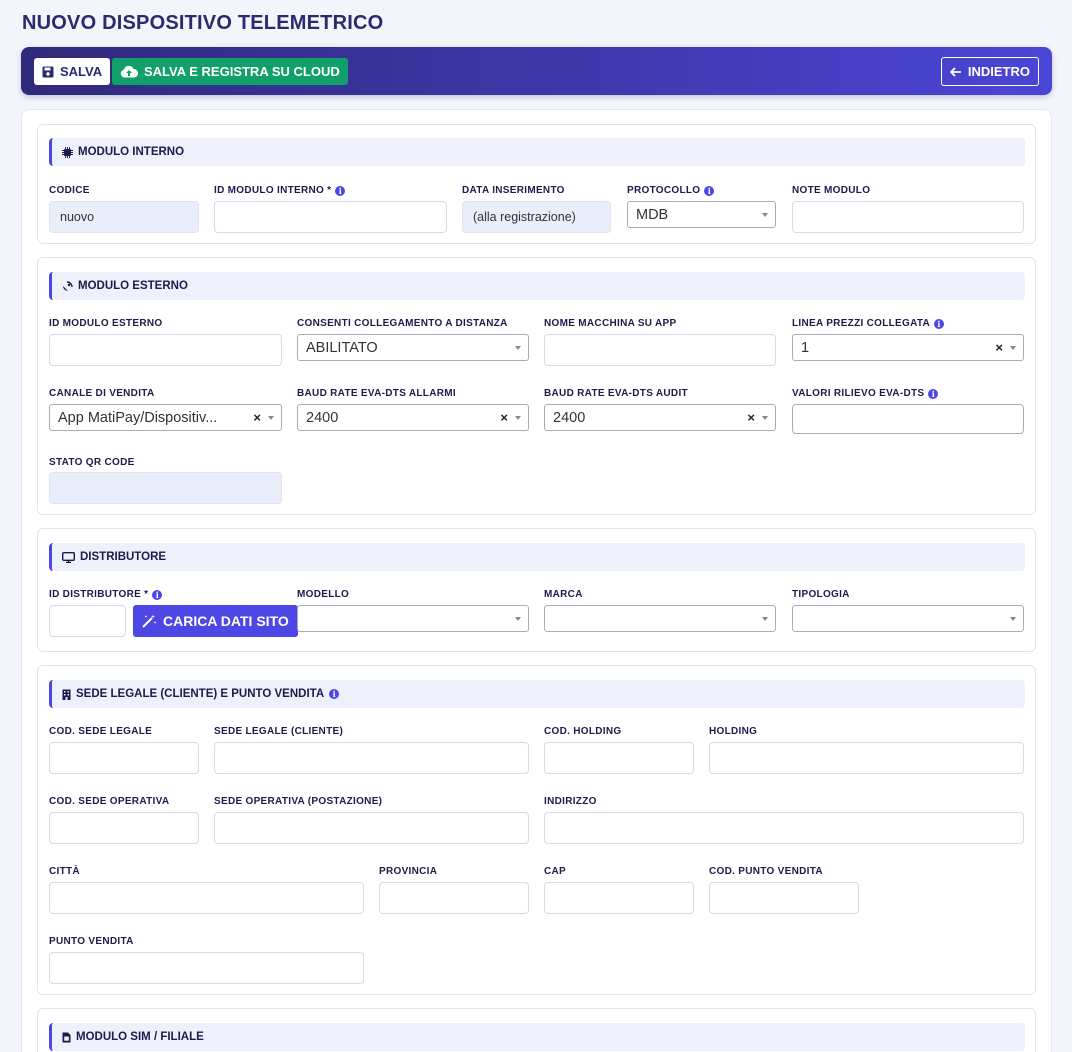 The height and width of the screenshot is (1052, 1072). Describe the element at coordinates (165, 488) in the screenshot. I see `qr-state-field` at that location.